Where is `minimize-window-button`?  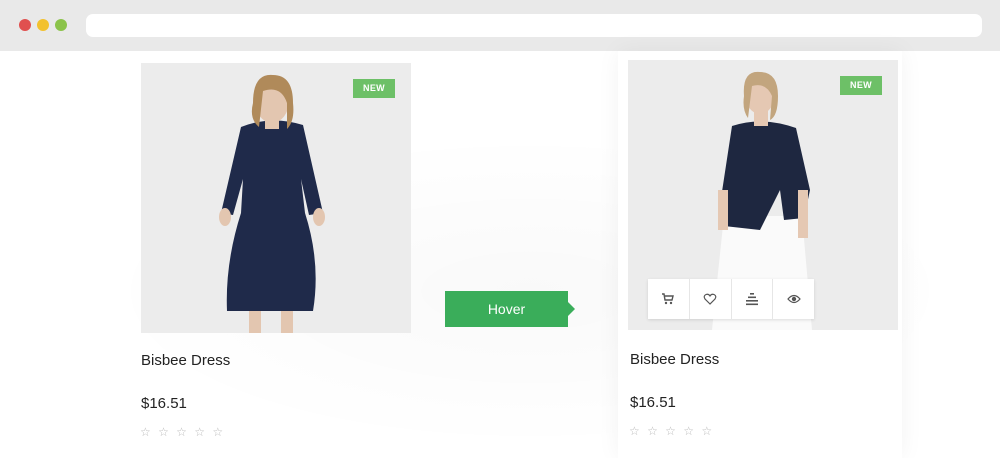
minimize-window-button is located at coordinates (43, 25).